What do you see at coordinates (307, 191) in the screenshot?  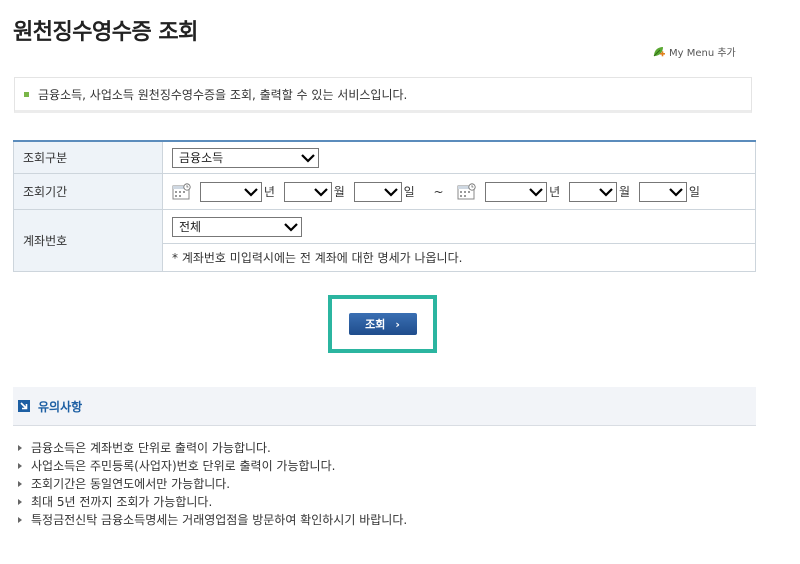 I see `start-month-select` at bounding box center [307, 191].